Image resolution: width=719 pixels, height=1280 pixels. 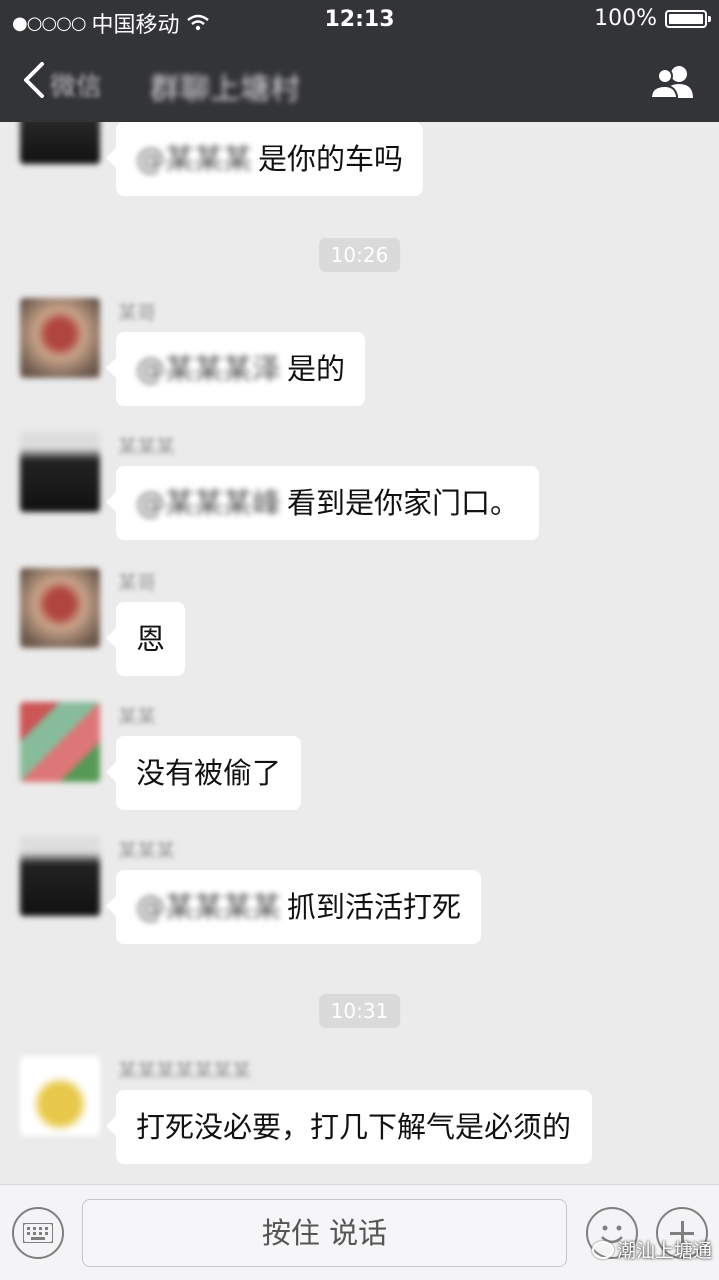 What do you see at coordinates (359, 255) in the screenshot?
I see `timestamp: 10:26` at bounding box center [359, 255].